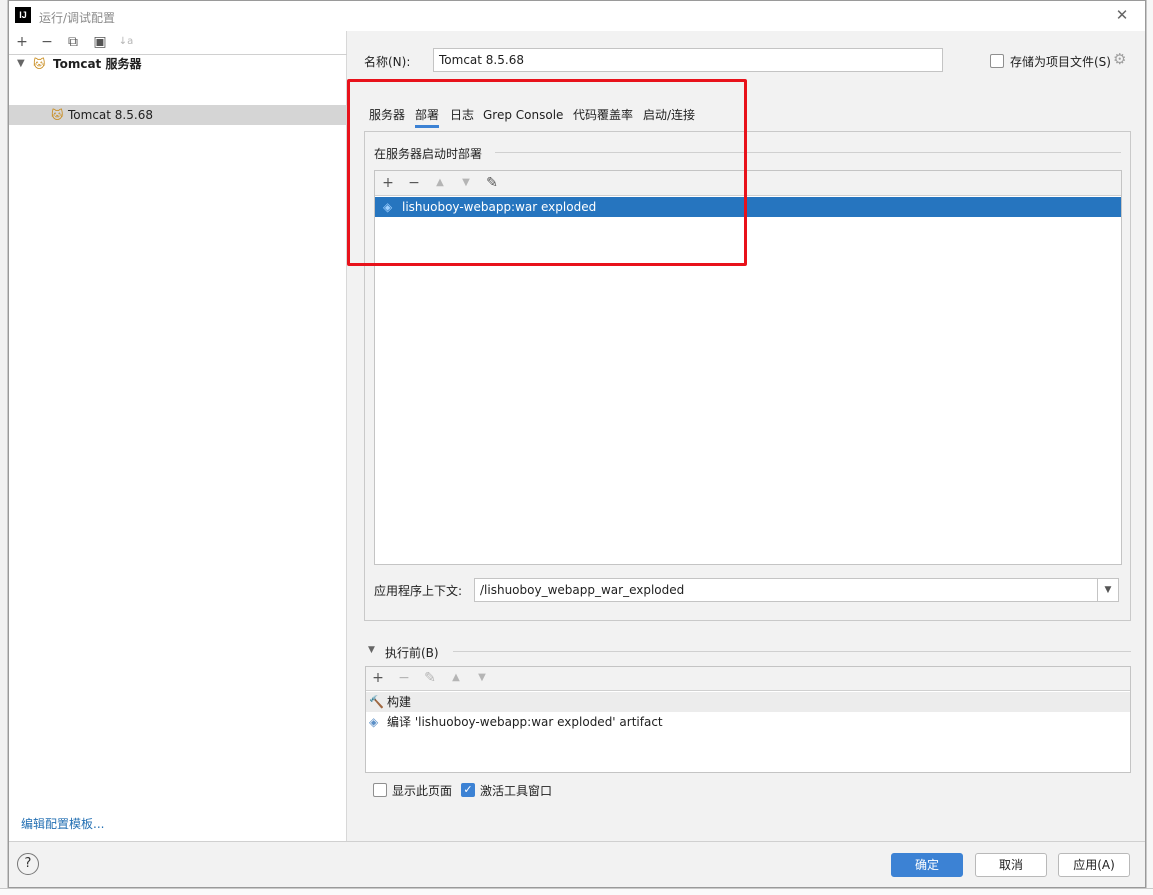  What do you see at coordinates (404, 678) in the screenshot?
I see `remove-task-button: −` at bounding box center [404, 678].